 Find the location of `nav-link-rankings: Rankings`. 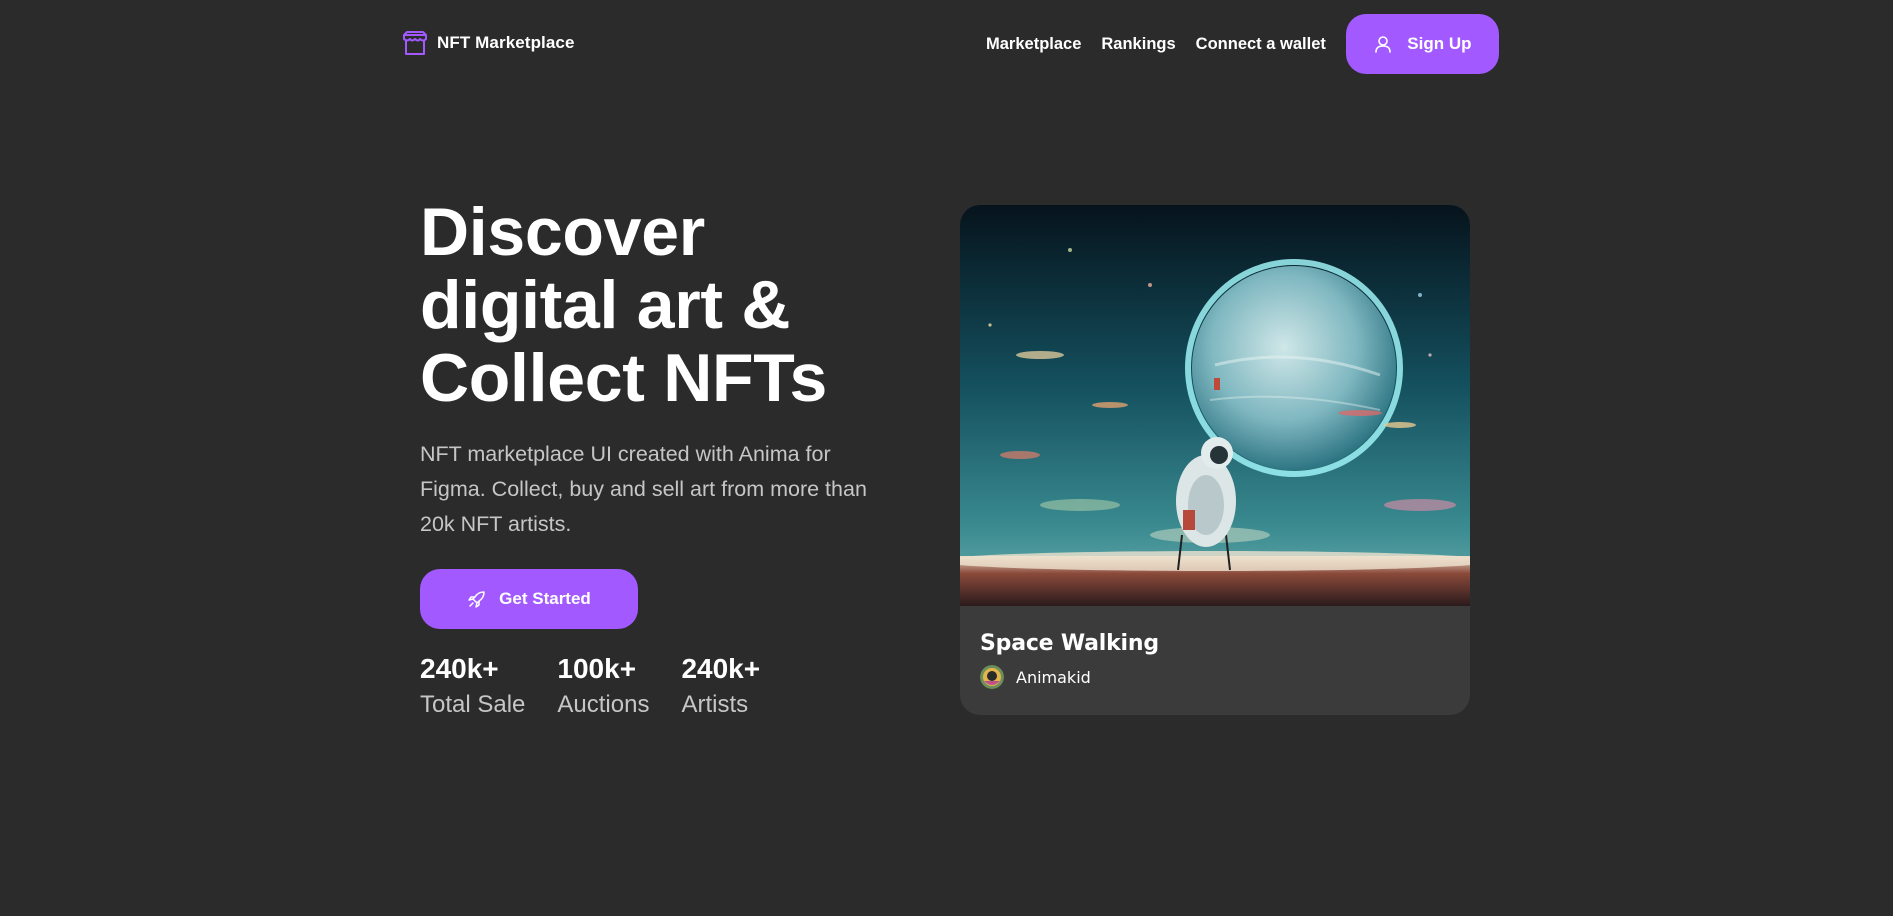

nav-link-rankings: Rankings is located at coordinates (1138, 44).